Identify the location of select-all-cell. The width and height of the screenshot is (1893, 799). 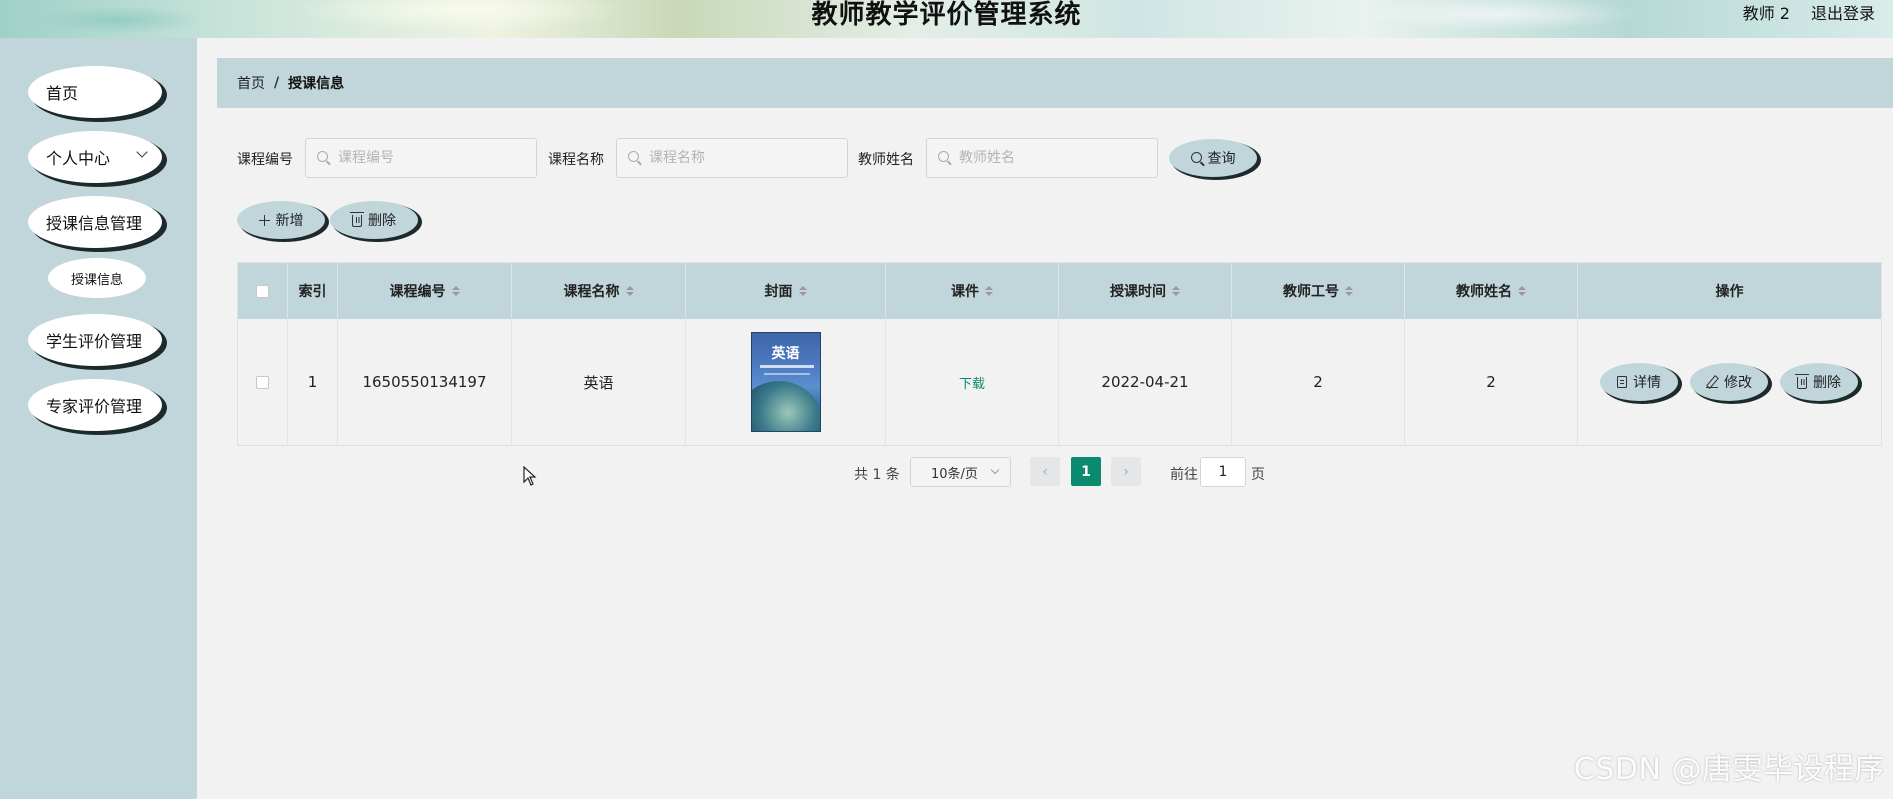
(263, 291).